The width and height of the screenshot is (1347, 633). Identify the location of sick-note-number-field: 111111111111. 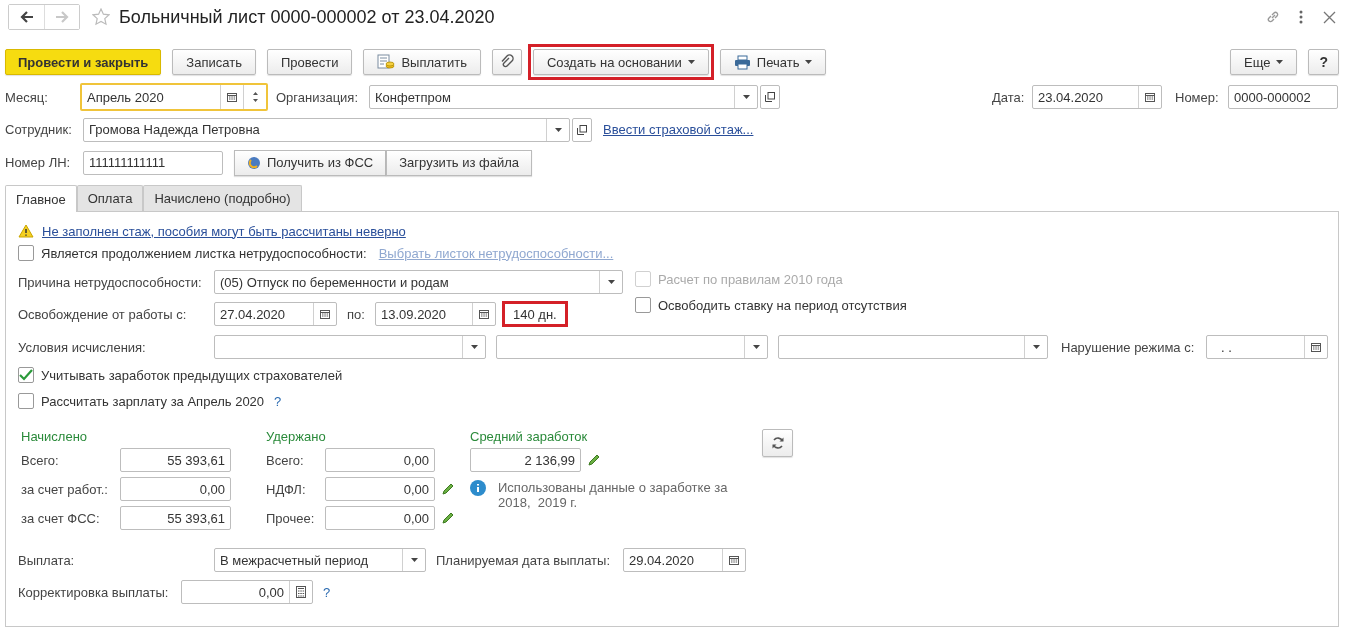
(153, 162).